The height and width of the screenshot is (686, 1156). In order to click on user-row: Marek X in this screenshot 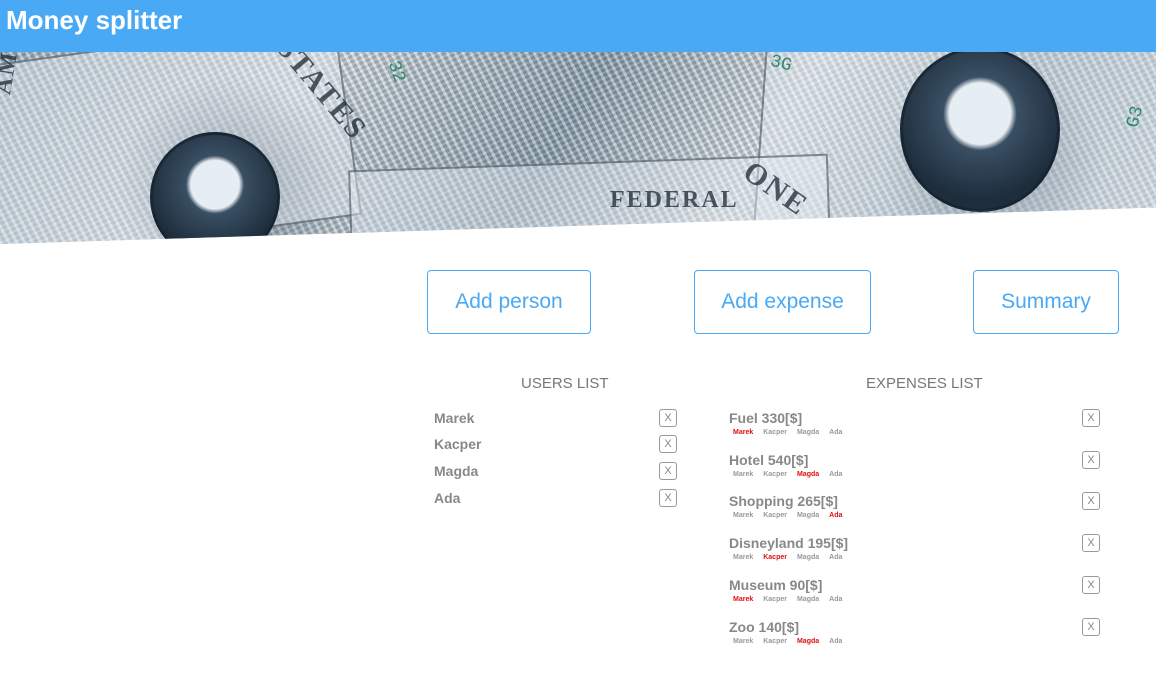, I will do `click(556, 419)`.